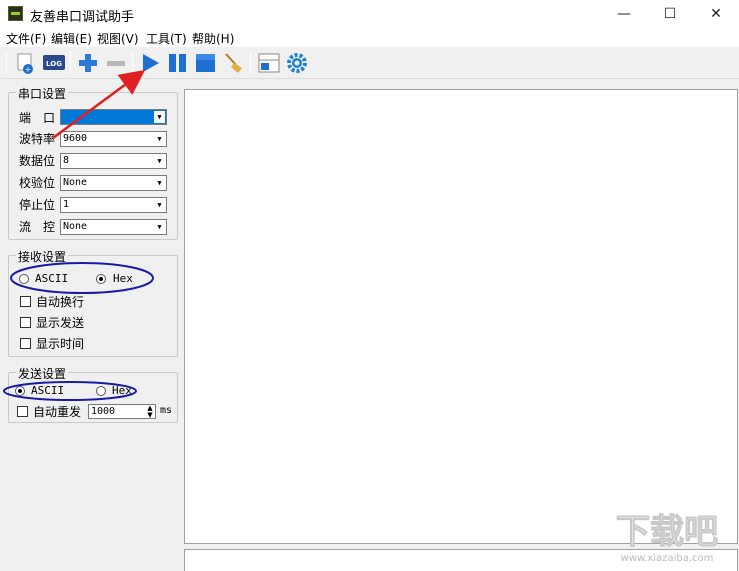 This screenshot has width=739, height=571. Describe the element at coordinates (52, 278) in the screenshot. I see `receive-ascii-label: ASCII` at that location.